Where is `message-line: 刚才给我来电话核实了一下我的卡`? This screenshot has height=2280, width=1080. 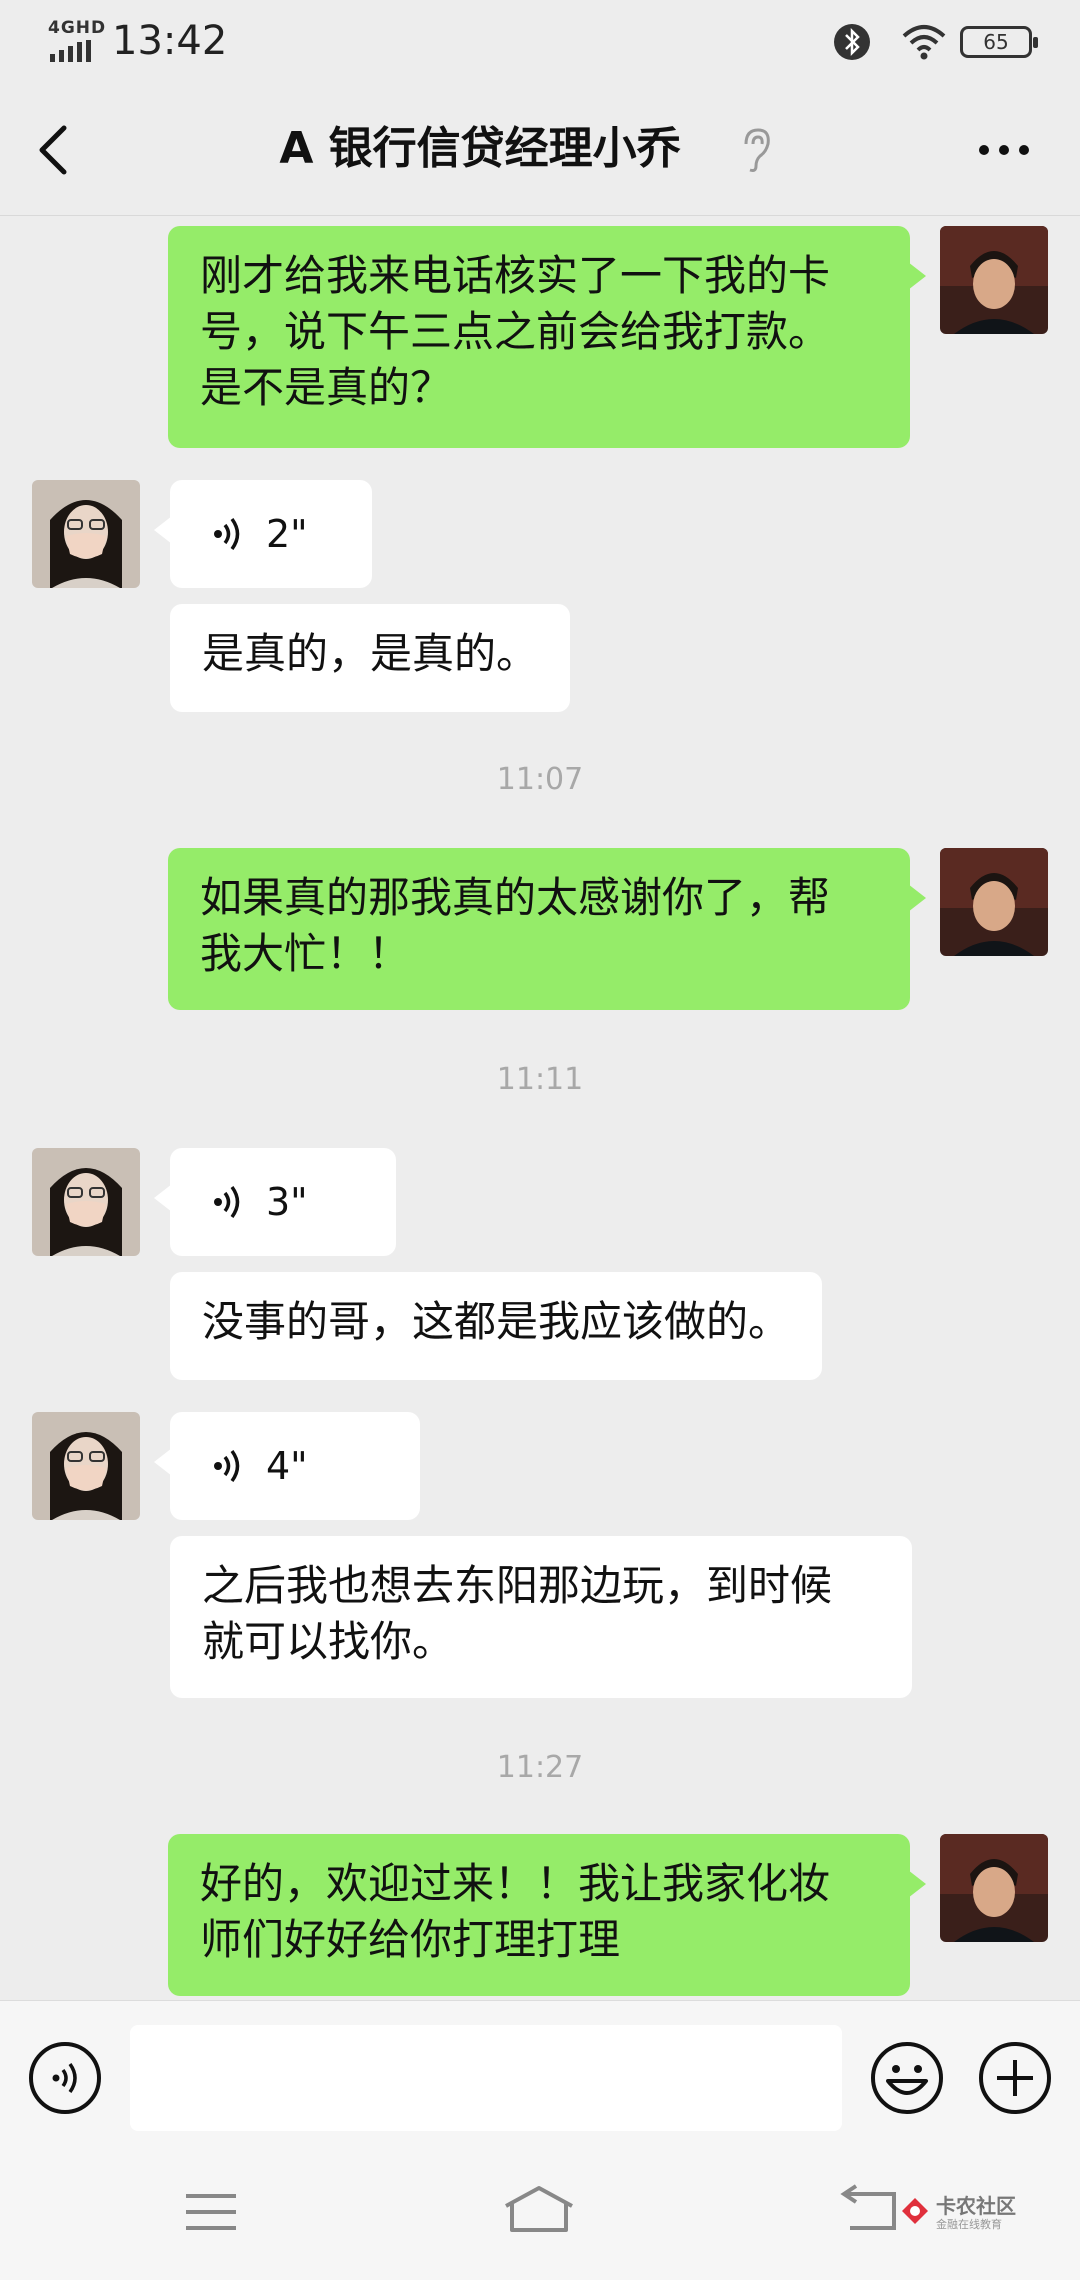 message-line: 刚才给我来电话核实了一下我的卡 is located at coordinates (515, 275).